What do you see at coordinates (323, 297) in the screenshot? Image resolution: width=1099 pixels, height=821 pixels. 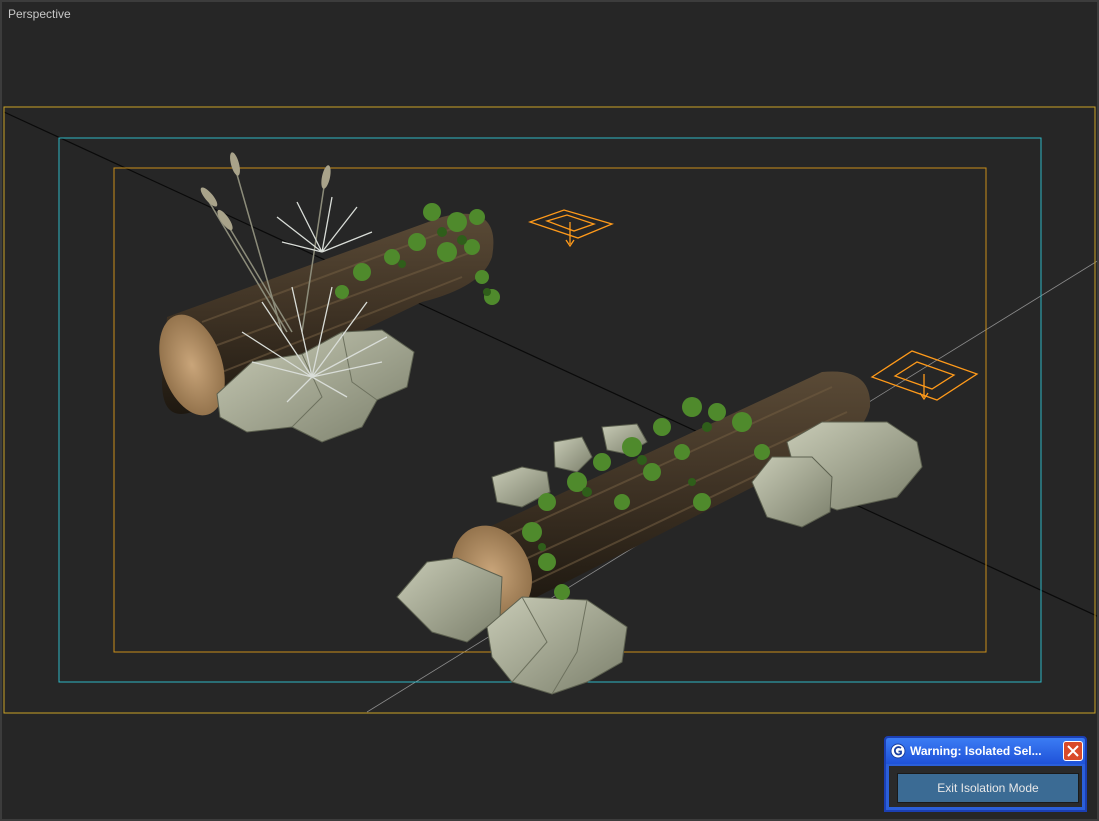 I see `log-with-cattails-grass-ivy` at bounding box center [323, 297].